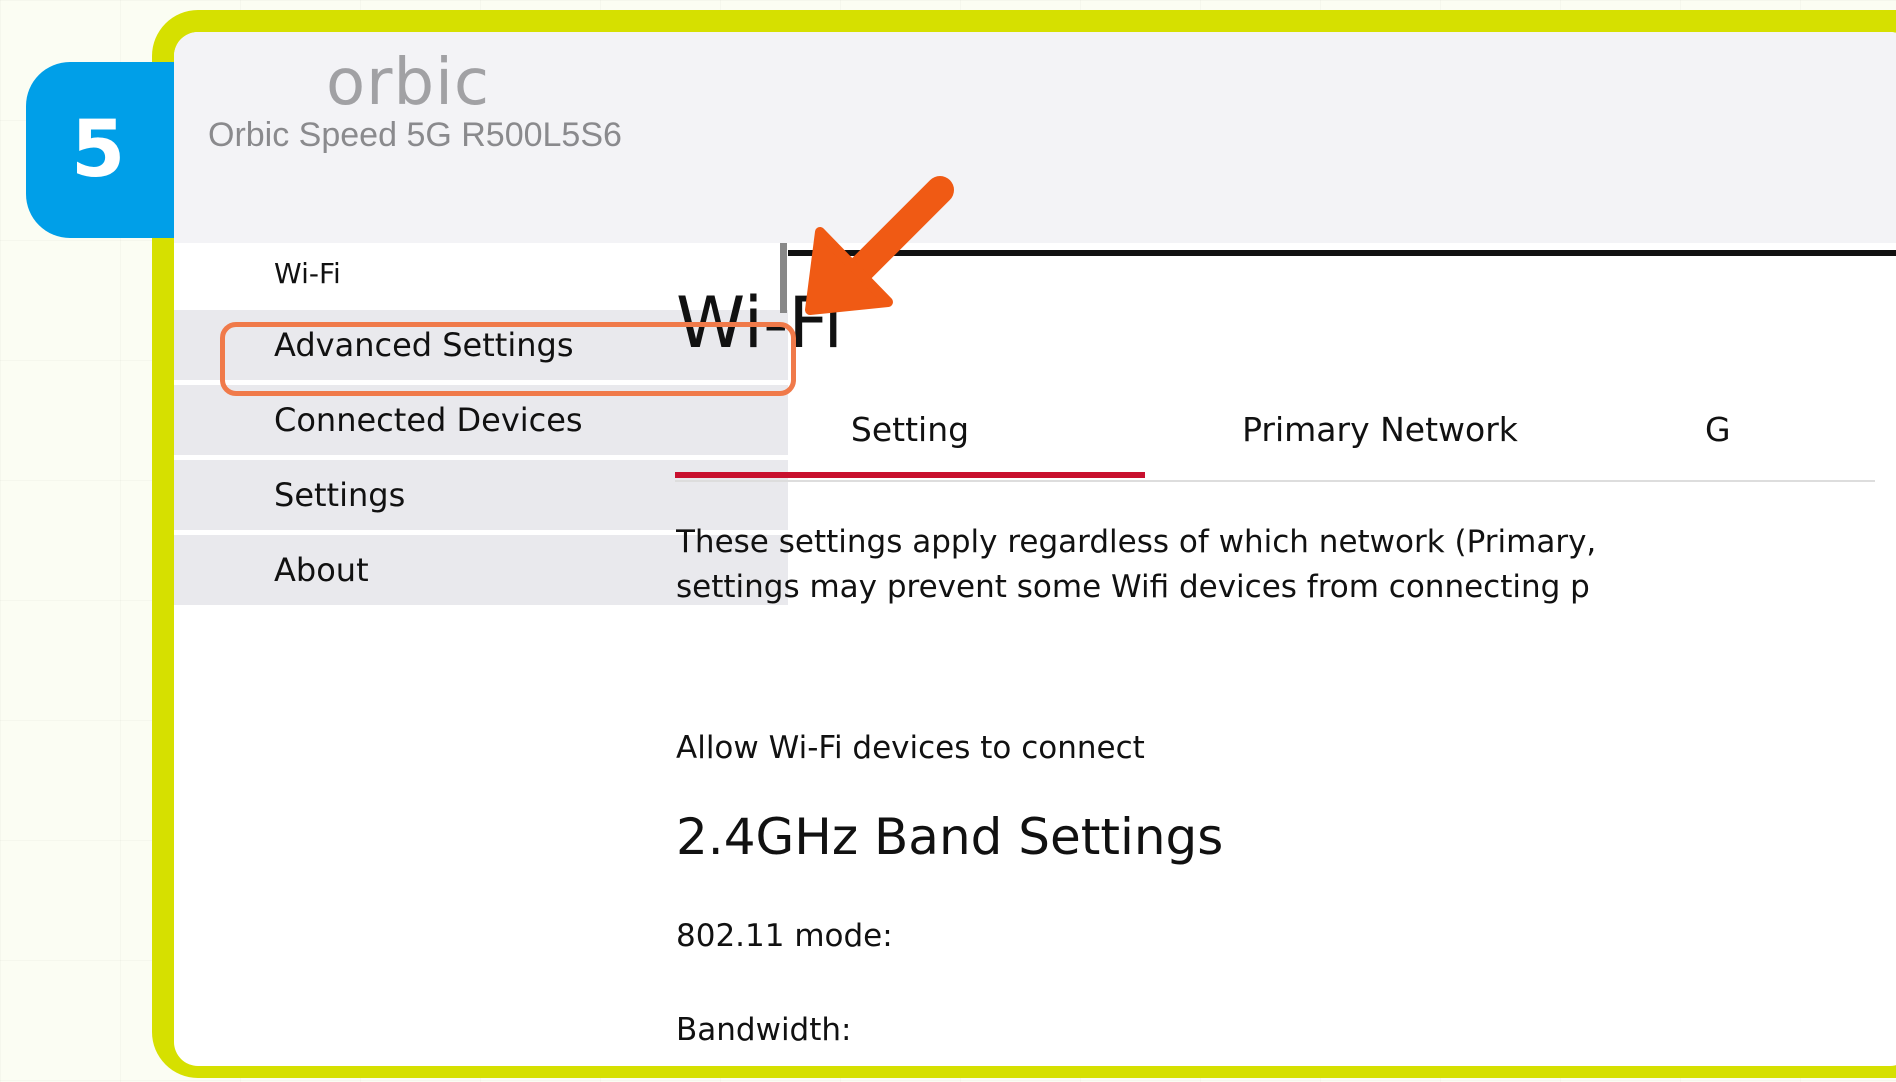 Image resolution: width=1896 pixels, height=1082 pixels. I want to click on allow-devices-label: Allow Wi-Fi devices to connect, so click(910, 748).